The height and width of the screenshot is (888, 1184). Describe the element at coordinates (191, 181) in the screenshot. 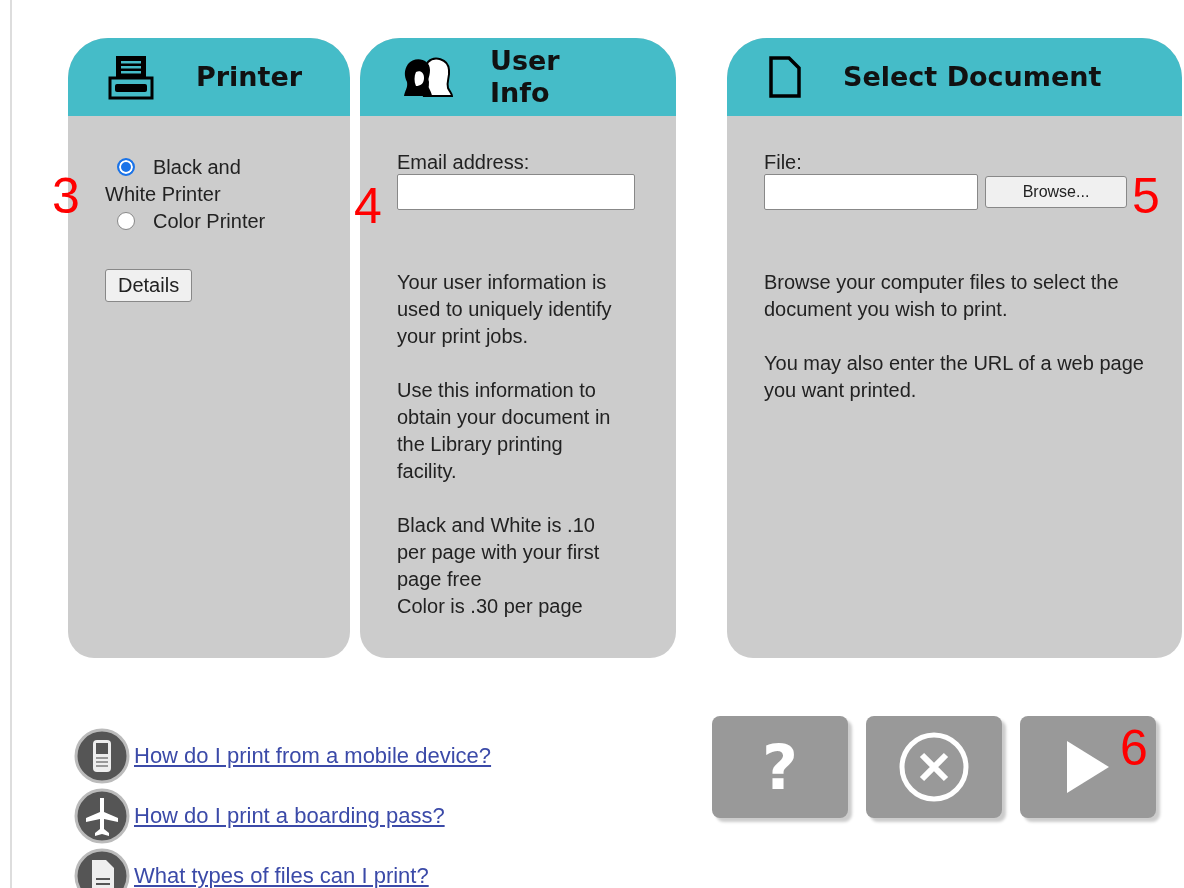

I see `radio-option: Black and White Printer` at that location.